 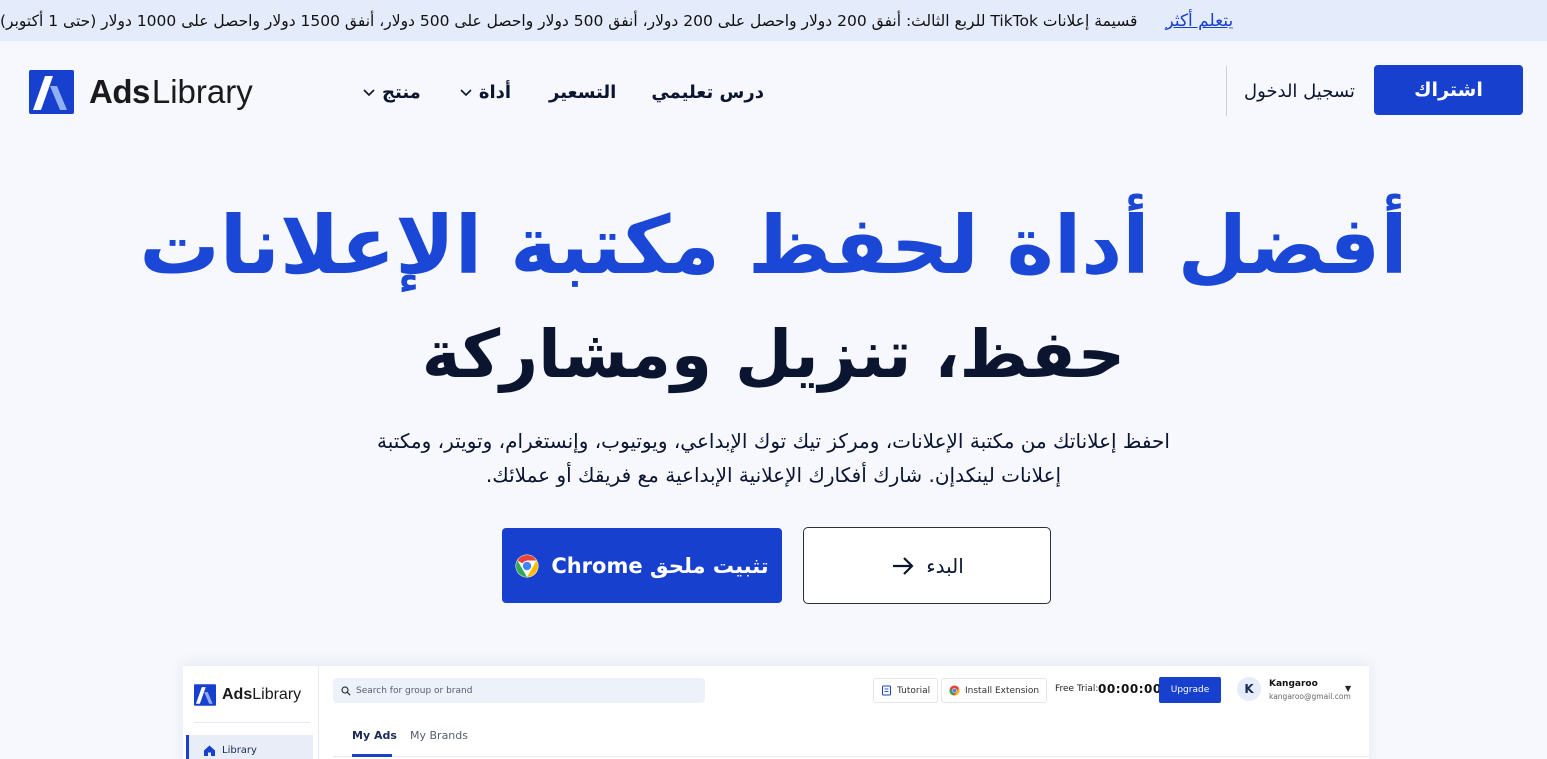 I want to click on preview-divider, so click(x=252, y=722).